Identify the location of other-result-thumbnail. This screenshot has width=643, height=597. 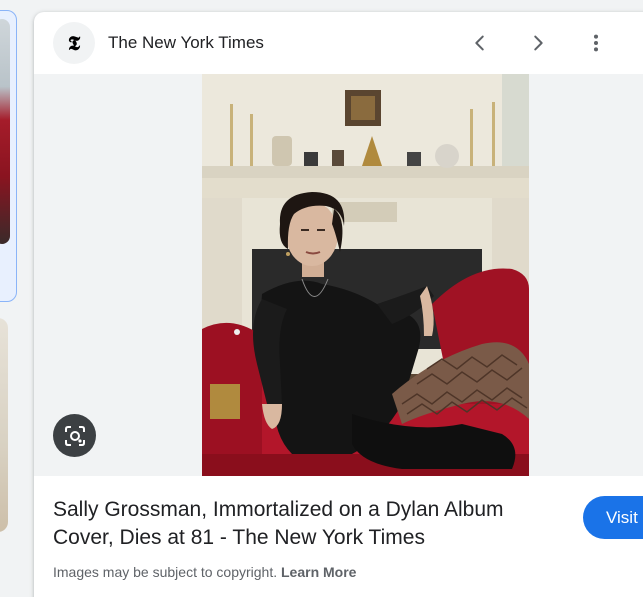
(4, 425).